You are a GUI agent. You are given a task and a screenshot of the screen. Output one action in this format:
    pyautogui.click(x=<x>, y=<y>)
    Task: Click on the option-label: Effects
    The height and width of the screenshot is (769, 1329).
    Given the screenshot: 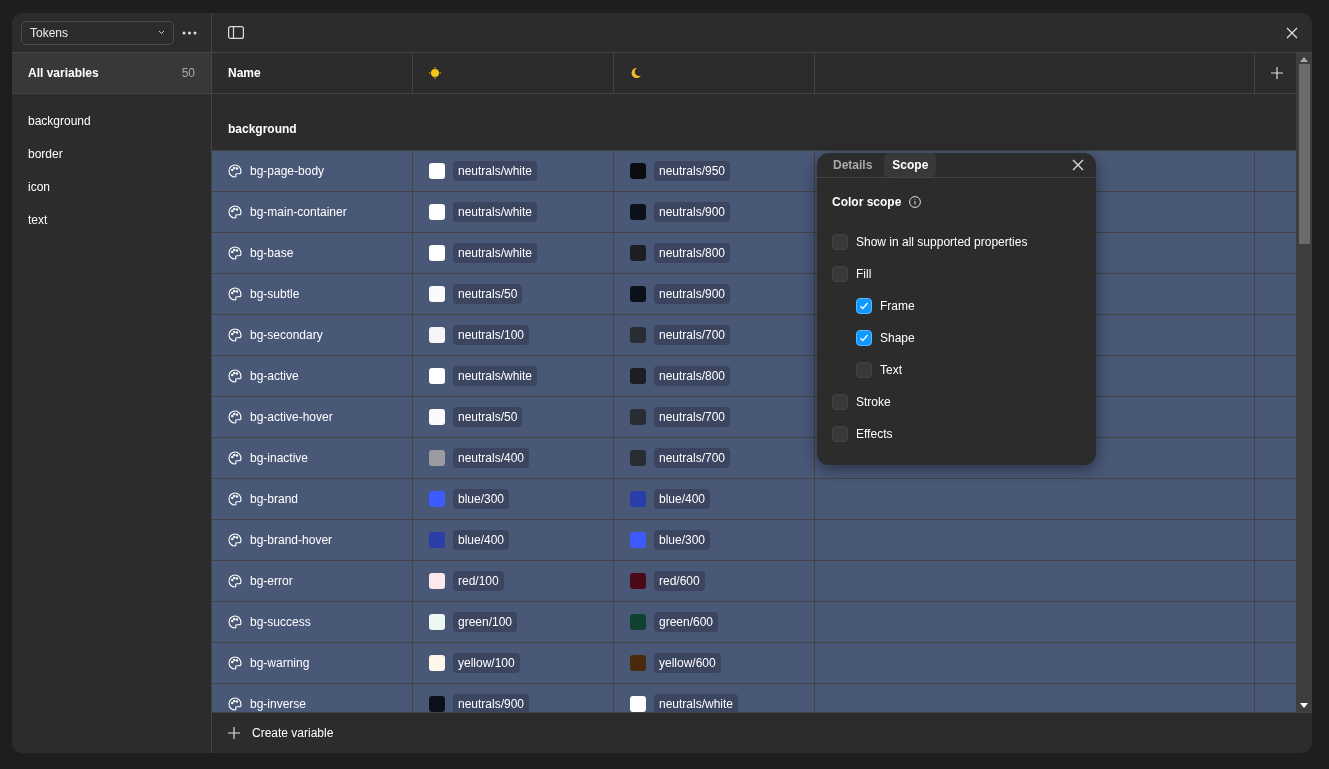 What is the action you would take?
    pyautogui.click(x=874, y=434)
    